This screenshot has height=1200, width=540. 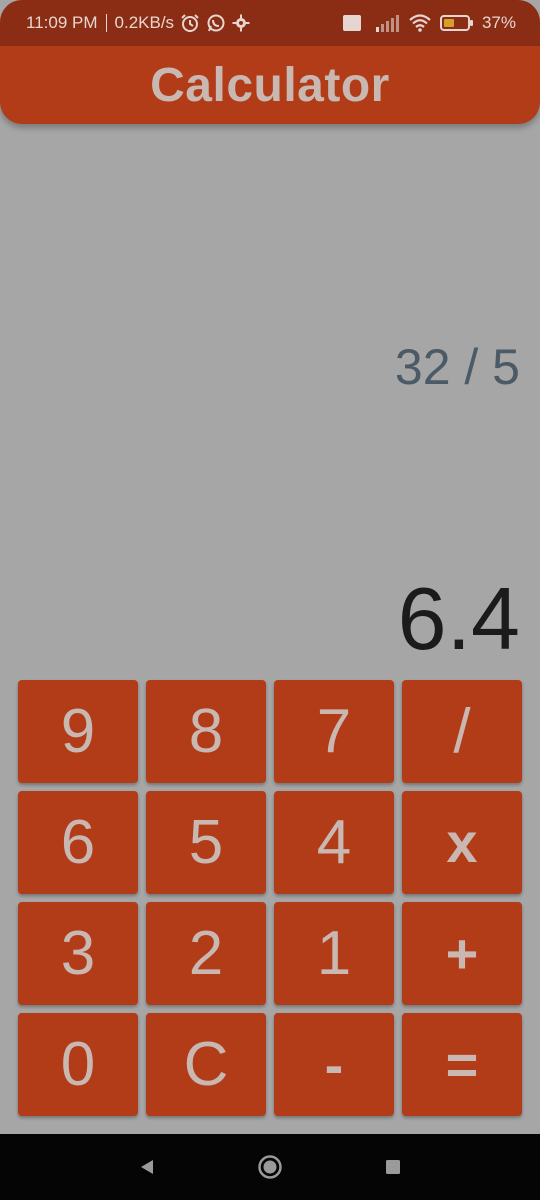 I want to click on status-right: 37%, so click(x=429, y=23).